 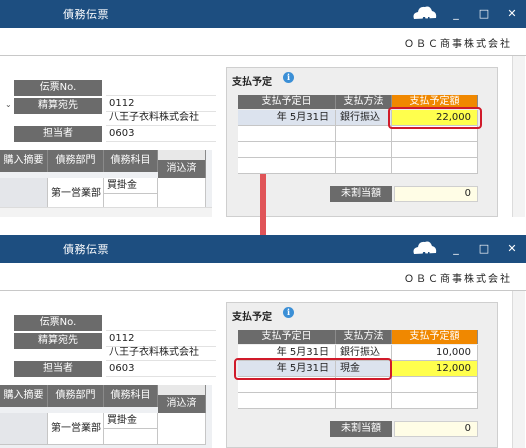 I want to click on payment-row-method: 銀行振込, so click(x=364, y=118).